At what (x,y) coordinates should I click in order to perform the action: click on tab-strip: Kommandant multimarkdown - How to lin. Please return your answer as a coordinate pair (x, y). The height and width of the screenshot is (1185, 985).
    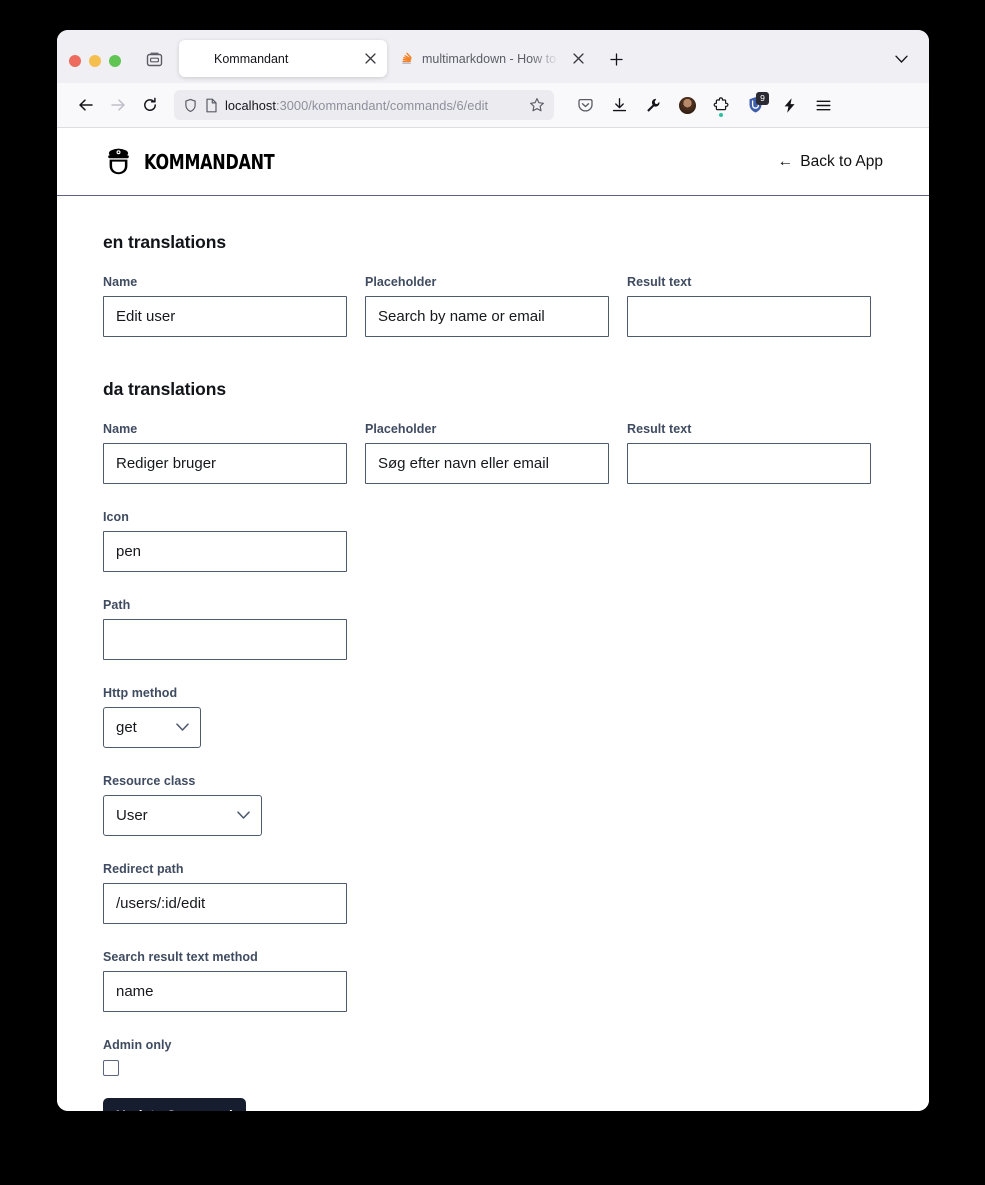
    Looking at the image, I should click on (493, 56).